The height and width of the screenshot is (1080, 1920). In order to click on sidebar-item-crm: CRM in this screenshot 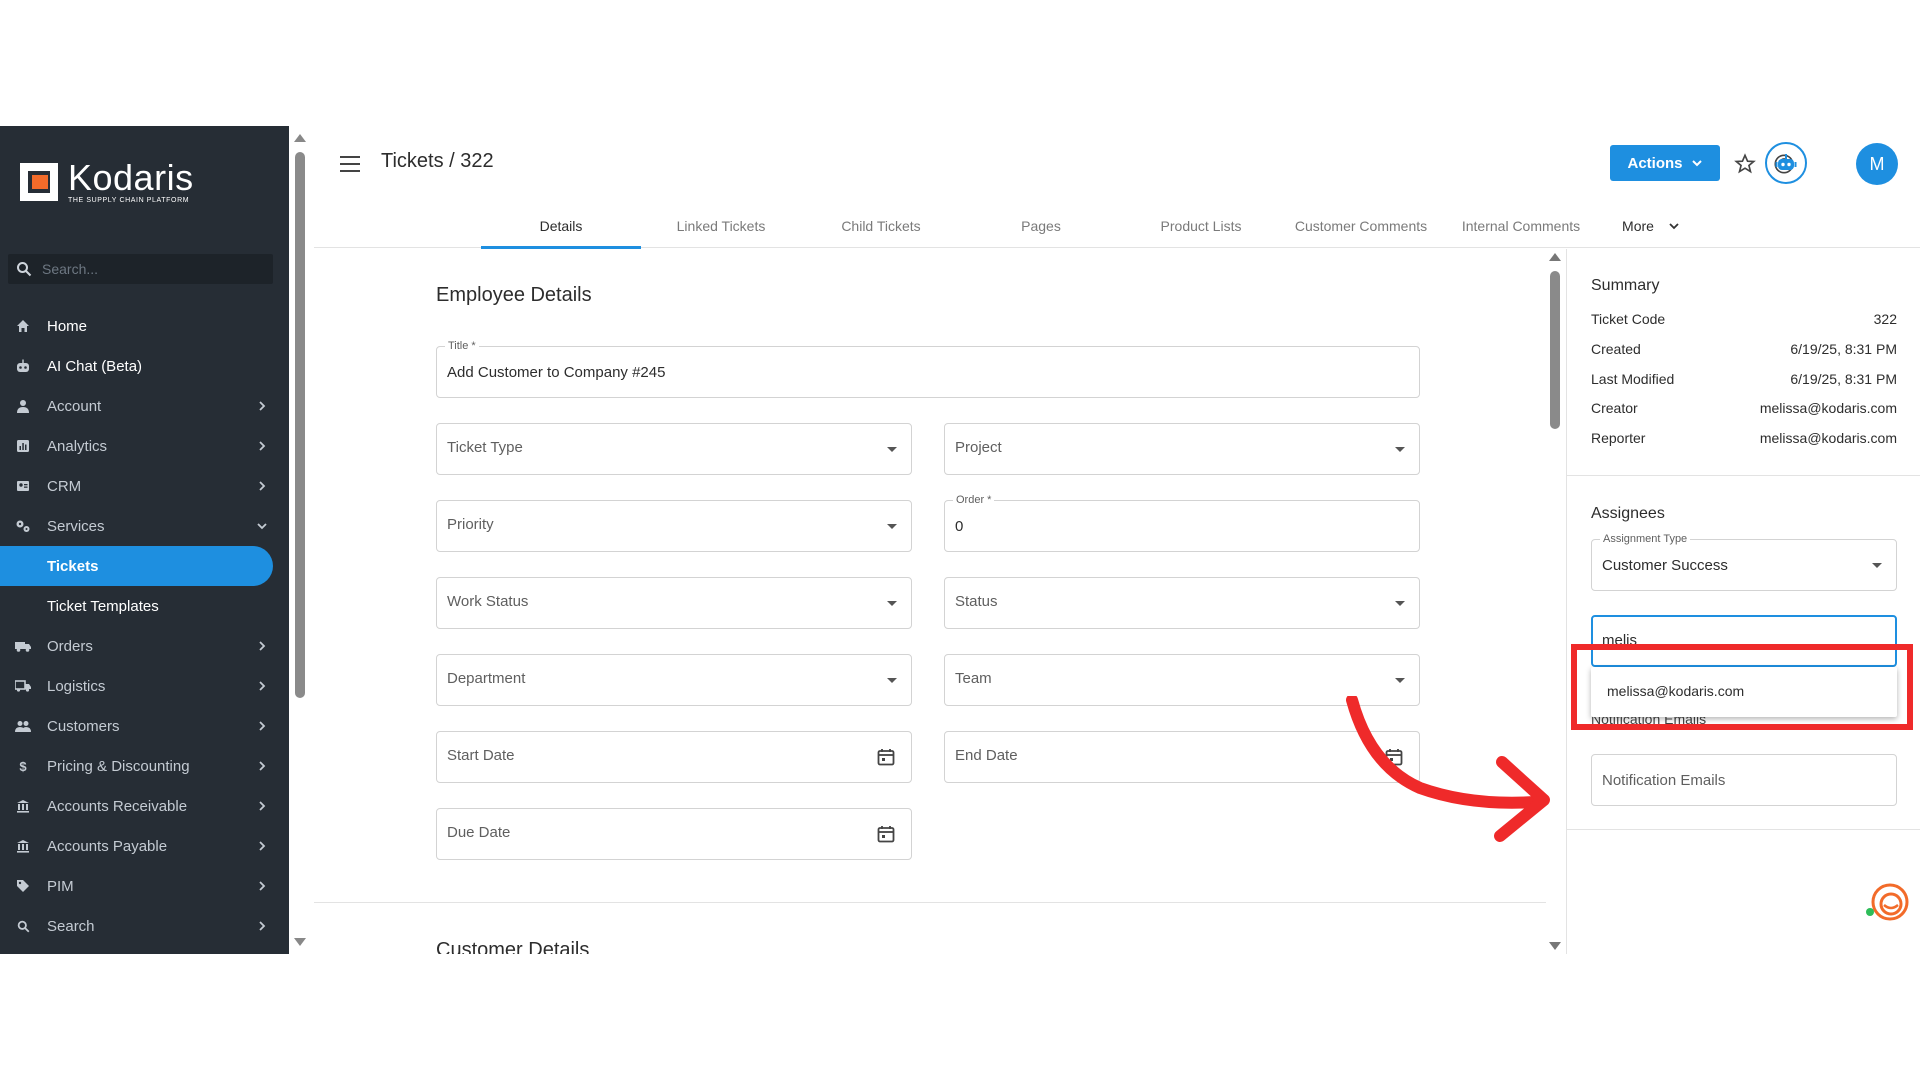, I will do `click(144, 486)`.